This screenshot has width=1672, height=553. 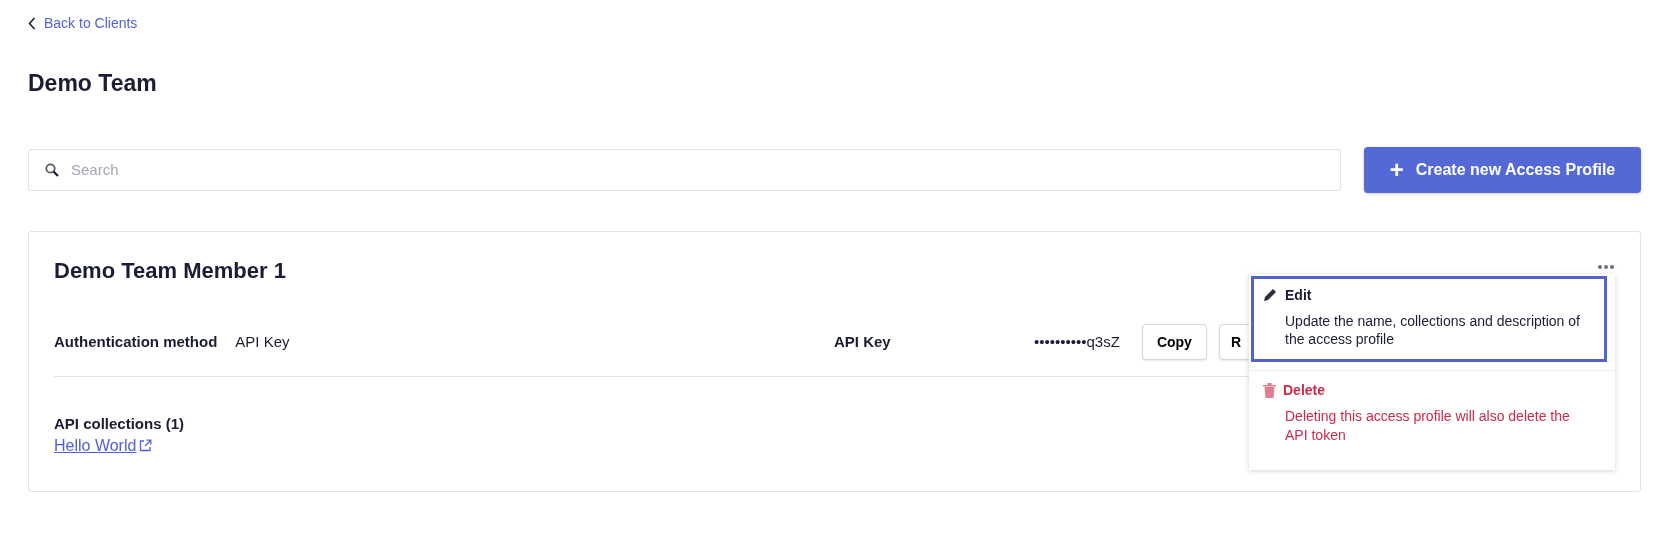 I want to click on profile-title: Demo Team Member 1, so click(x=170, y=270).